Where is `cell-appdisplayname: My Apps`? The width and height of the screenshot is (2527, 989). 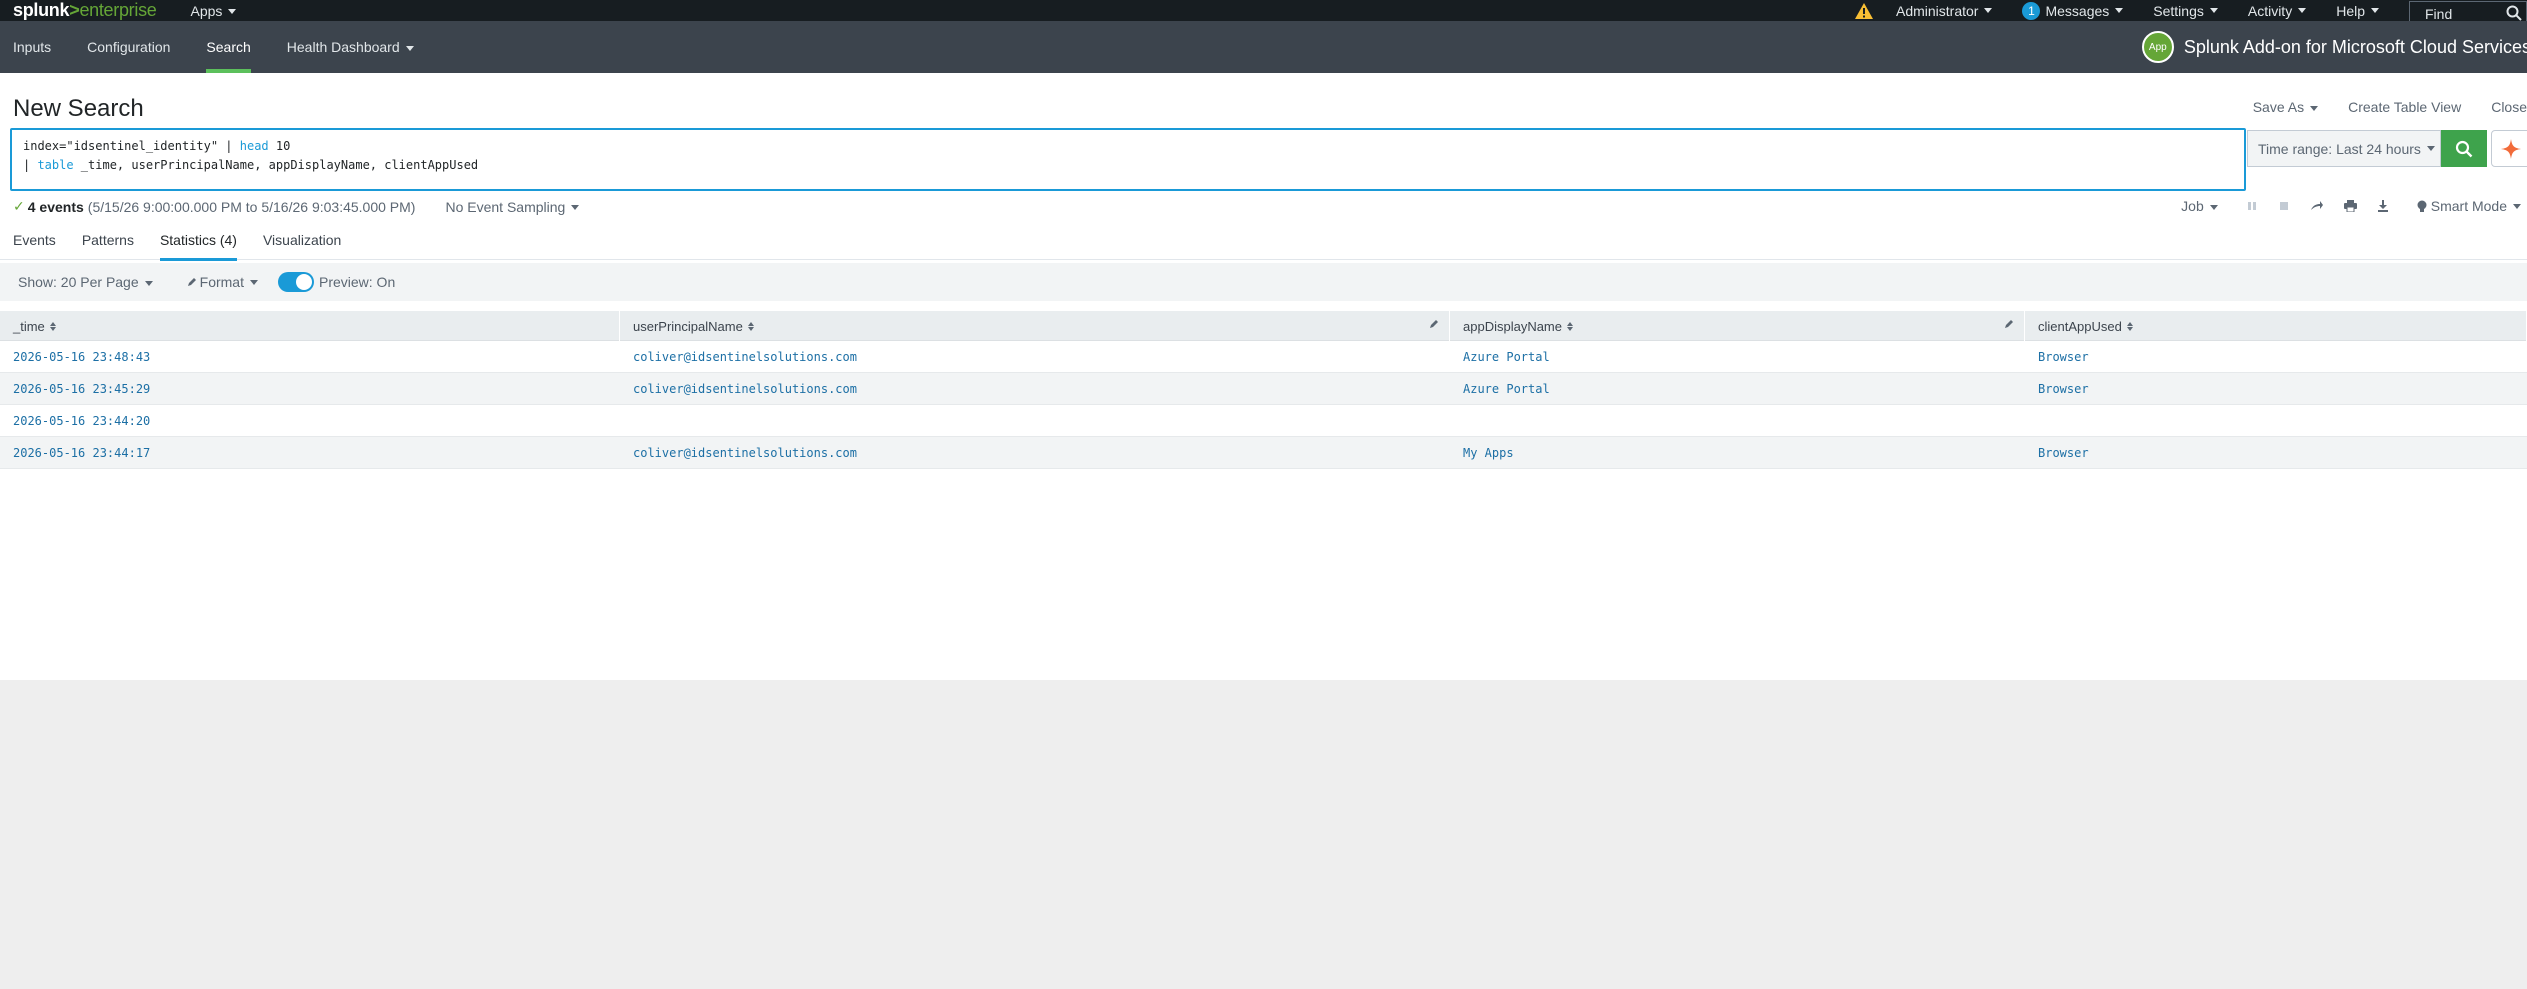 cell-appdisplayname: My Apps is located at coordinates (1737, 453).